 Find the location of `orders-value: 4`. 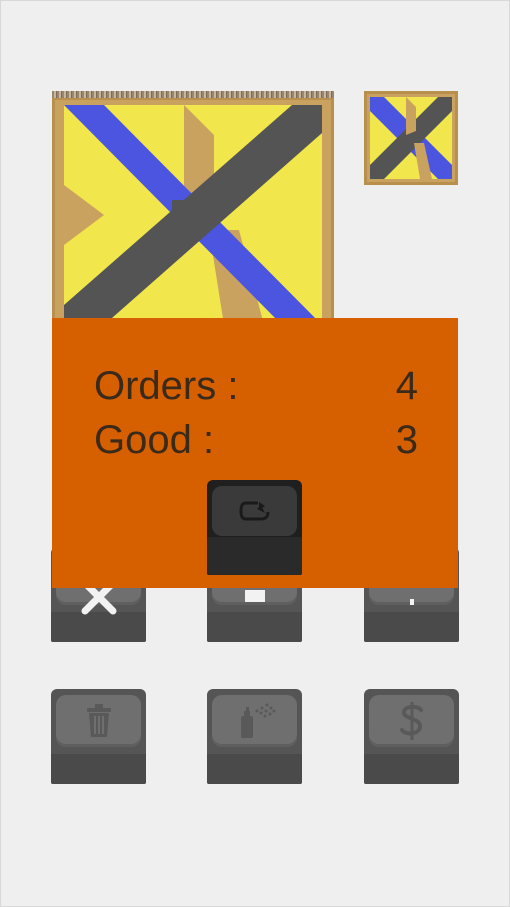

orders-value: 4 is located at coordinates (406, 386).